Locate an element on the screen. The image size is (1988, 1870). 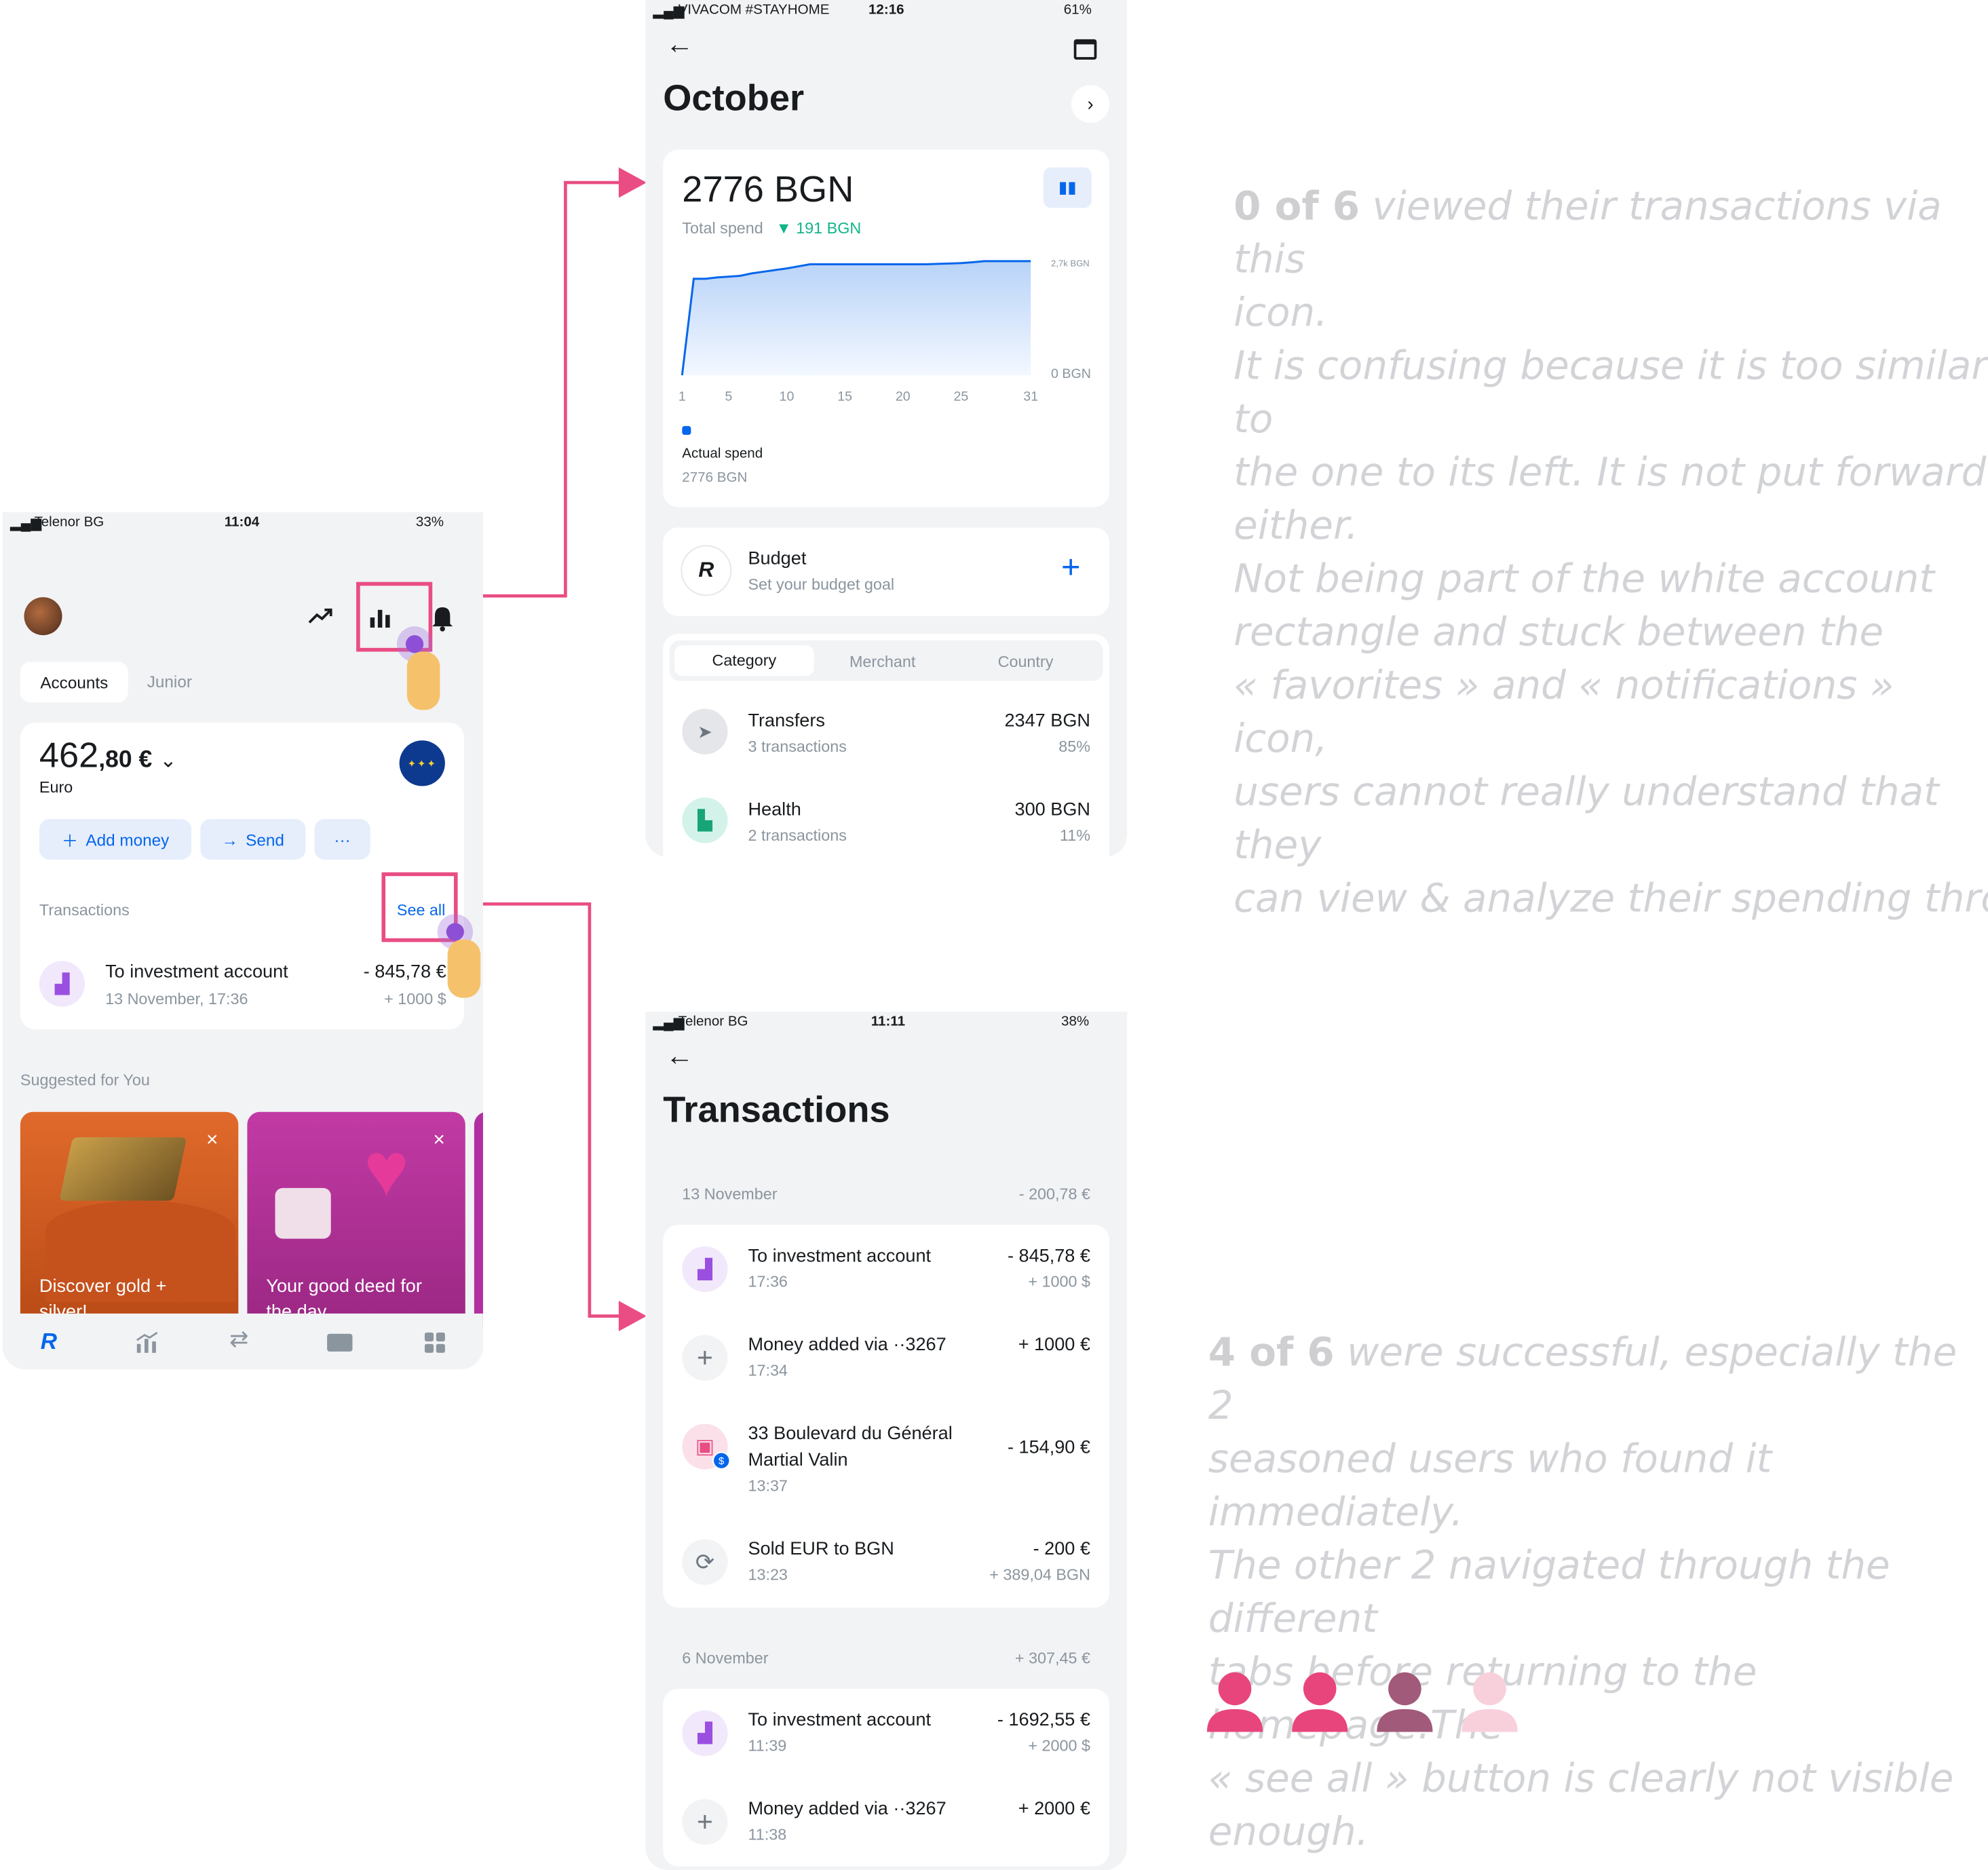
category-percent: 85% is located at coordinates (1074, 747).